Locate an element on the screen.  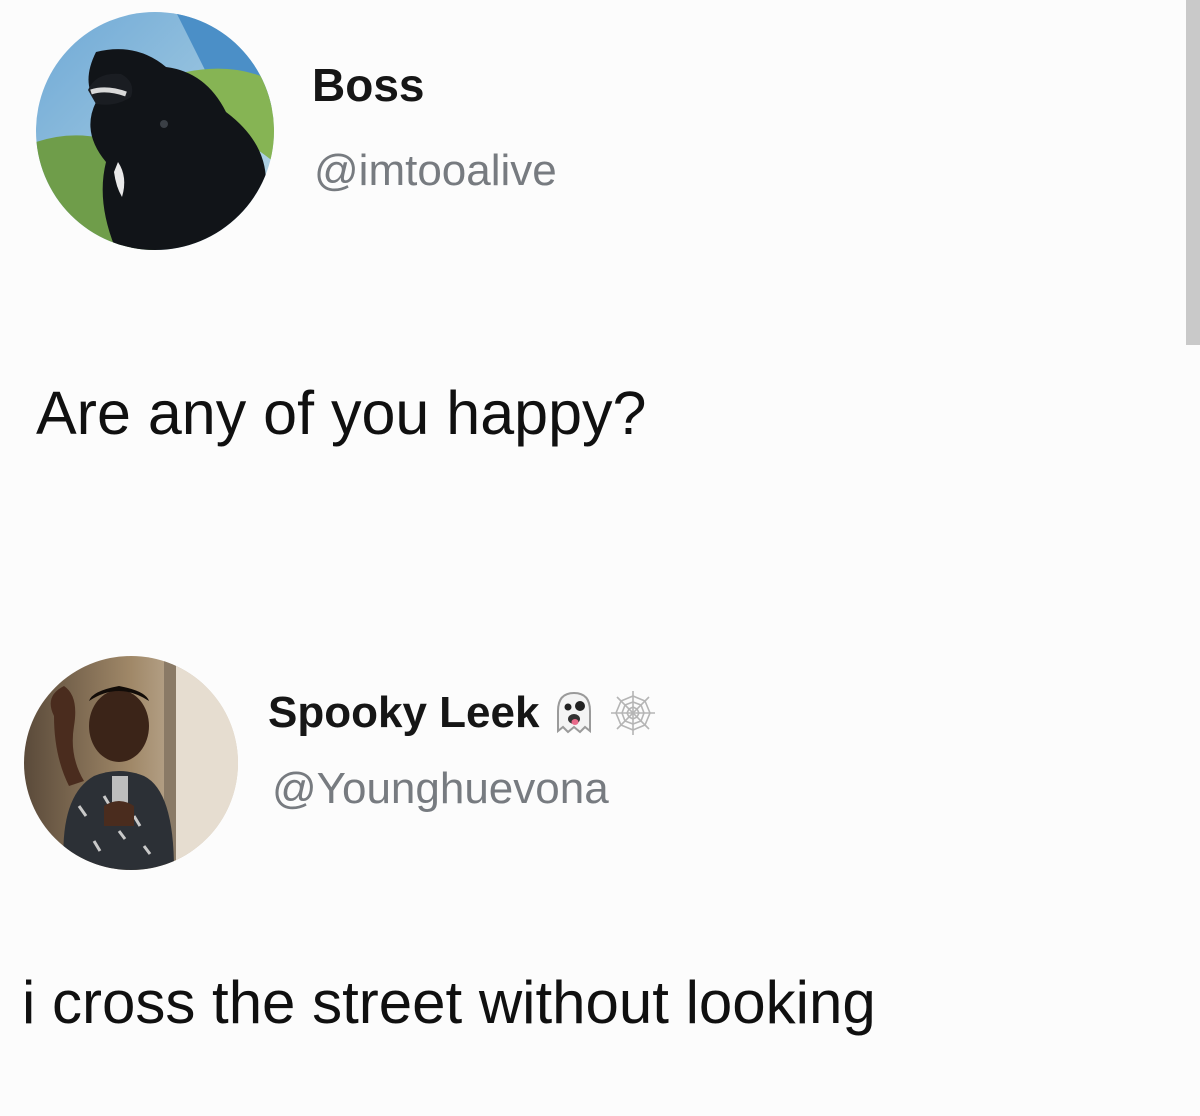
person-selfie-avatar is located at coordinates (131, 763).